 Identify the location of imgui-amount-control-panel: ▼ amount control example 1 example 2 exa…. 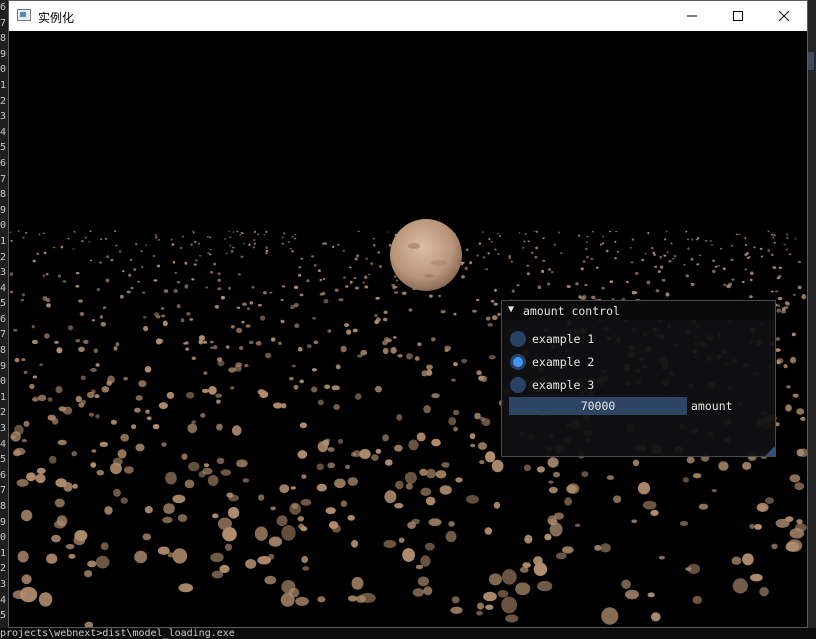
(638, 378).